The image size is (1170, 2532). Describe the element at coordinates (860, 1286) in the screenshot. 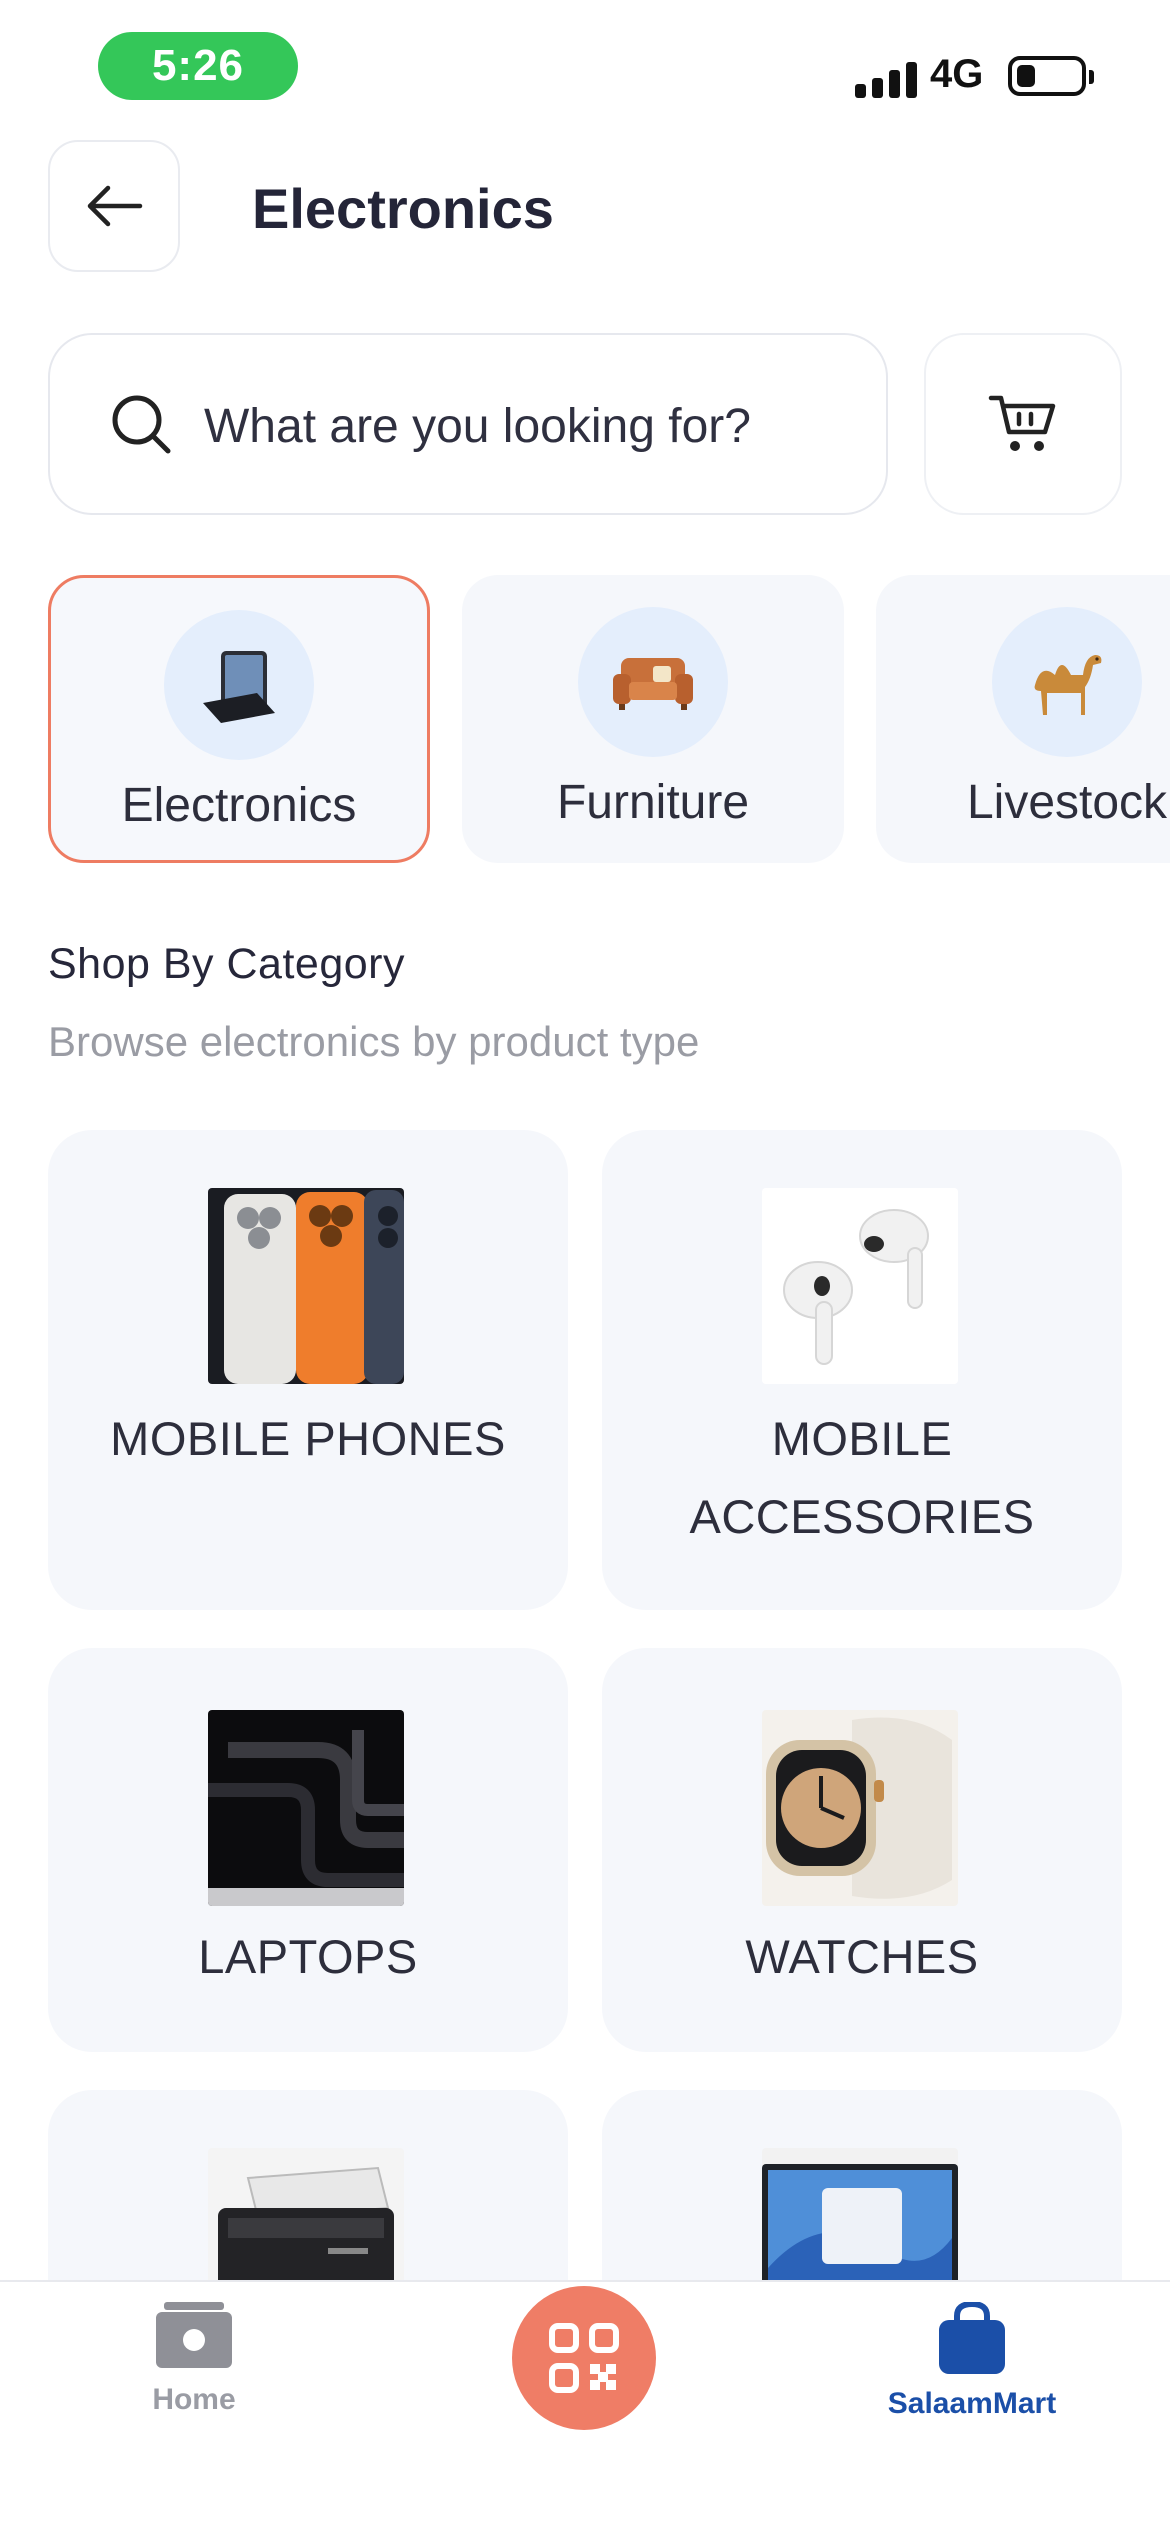

I see `earbuds-image` at that location.